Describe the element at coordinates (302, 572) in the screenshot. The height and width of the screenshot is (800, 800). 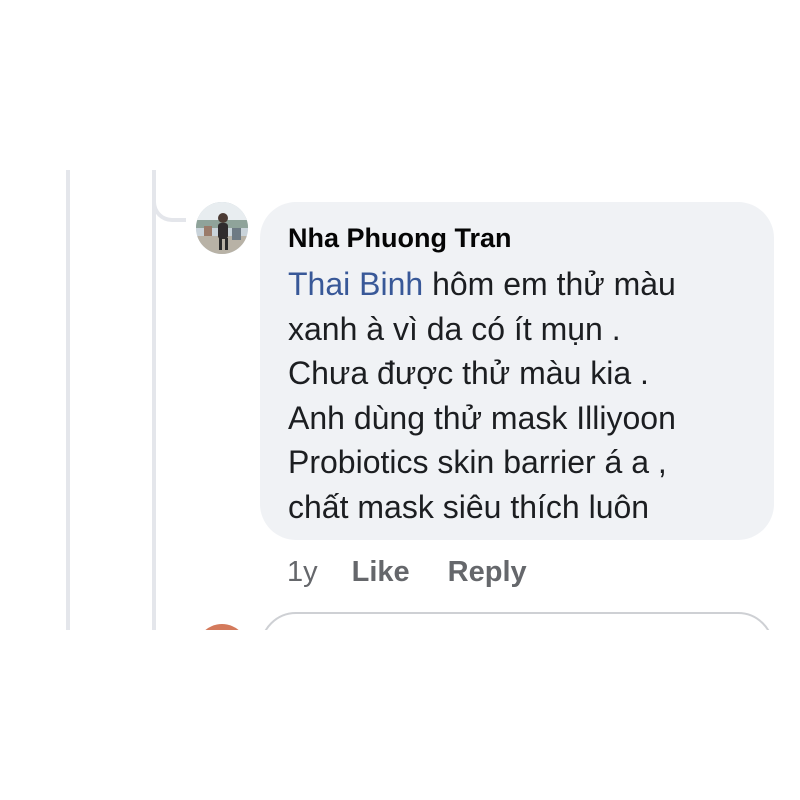
I see `comment-timestamp: 1y` at that location.